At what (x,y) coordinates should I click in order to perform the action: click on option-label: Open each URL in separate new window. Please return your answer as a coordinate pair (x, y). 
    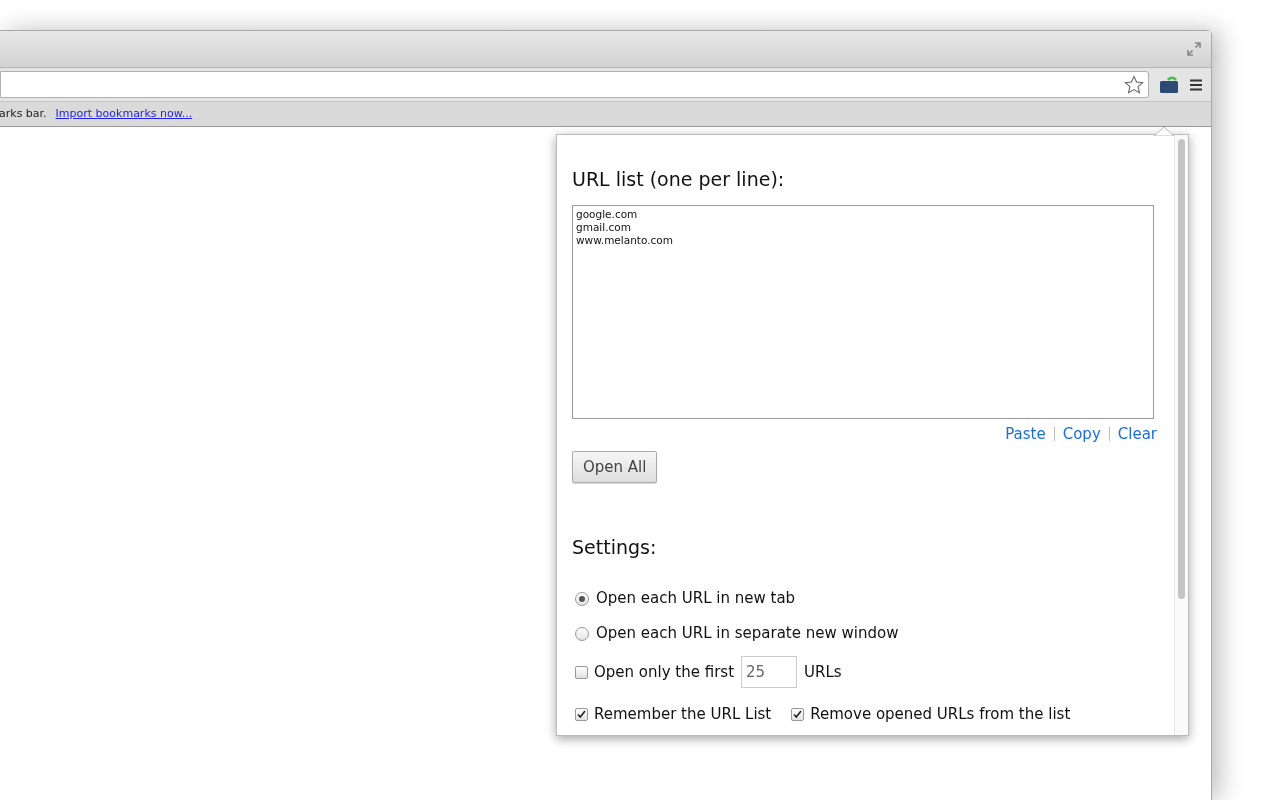
    Looking at the image, I should click on (747, 634).